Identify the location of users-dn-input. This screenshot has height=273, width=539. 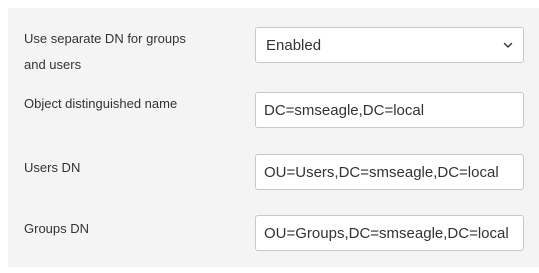
(389, 172).